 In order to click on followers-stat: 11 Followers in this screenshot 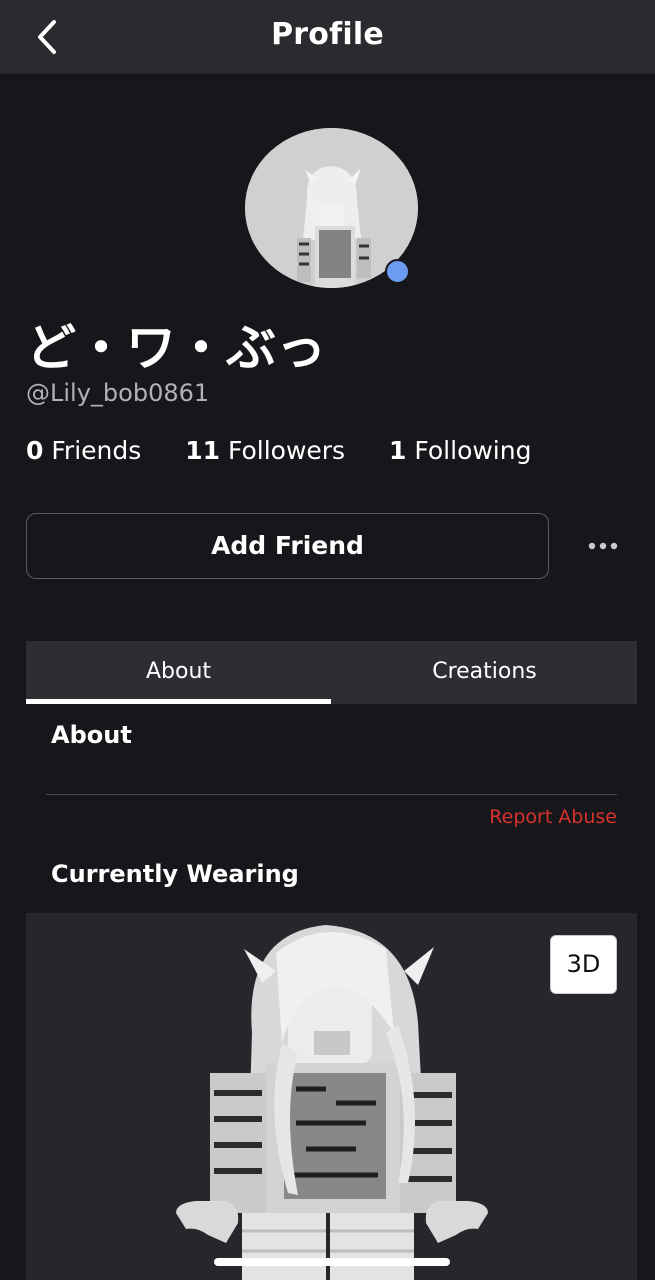, I will do `click(265, 450)`.